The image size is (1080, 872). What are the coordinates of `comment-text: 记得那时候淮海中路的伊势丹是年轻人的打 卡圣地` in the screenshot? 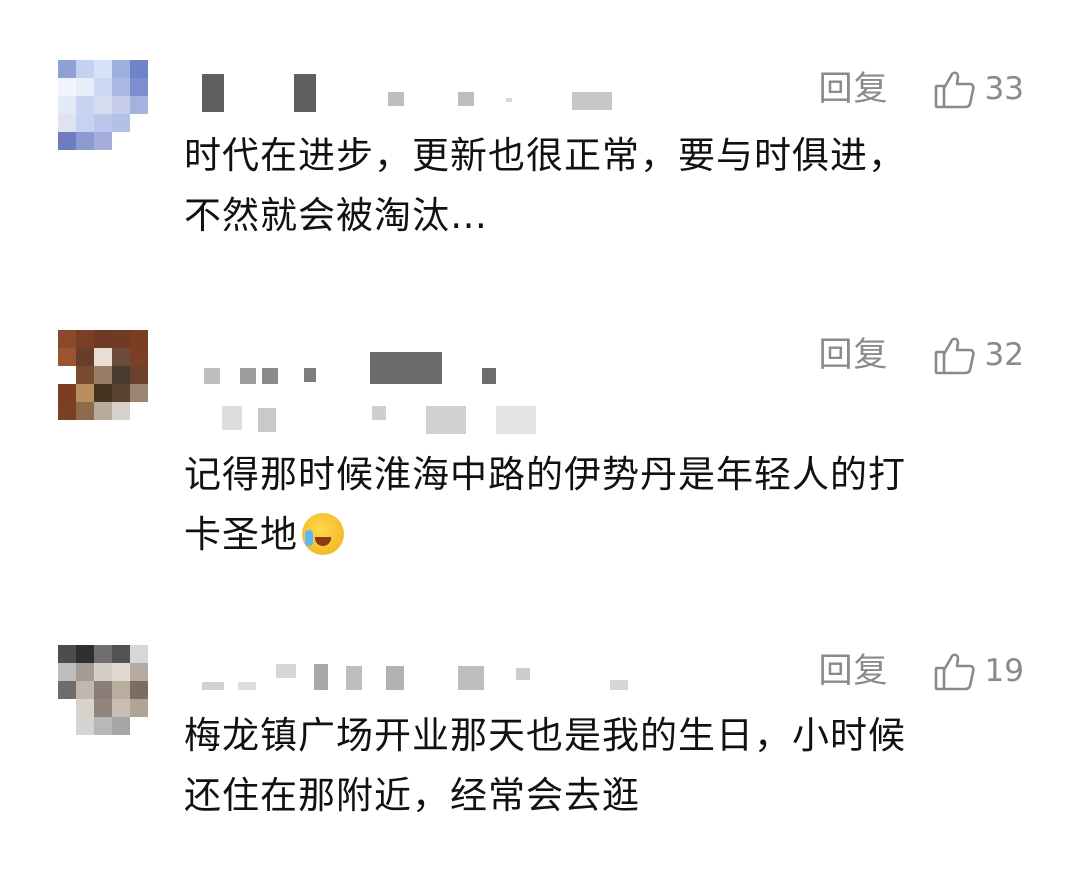 It's located at (604, 505).